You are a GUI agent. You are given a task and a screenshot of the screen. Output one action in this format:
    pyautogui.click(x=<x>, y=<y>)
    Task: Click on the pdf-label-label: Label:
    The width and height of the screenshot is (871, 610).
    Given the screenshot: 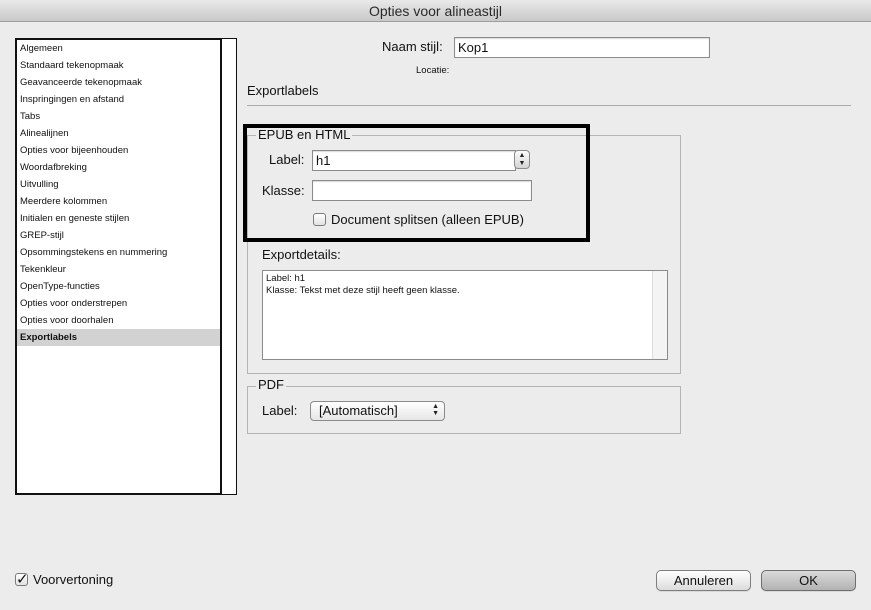 What is the action you would take?
    pyautogui.click(x=280, y=410)
    